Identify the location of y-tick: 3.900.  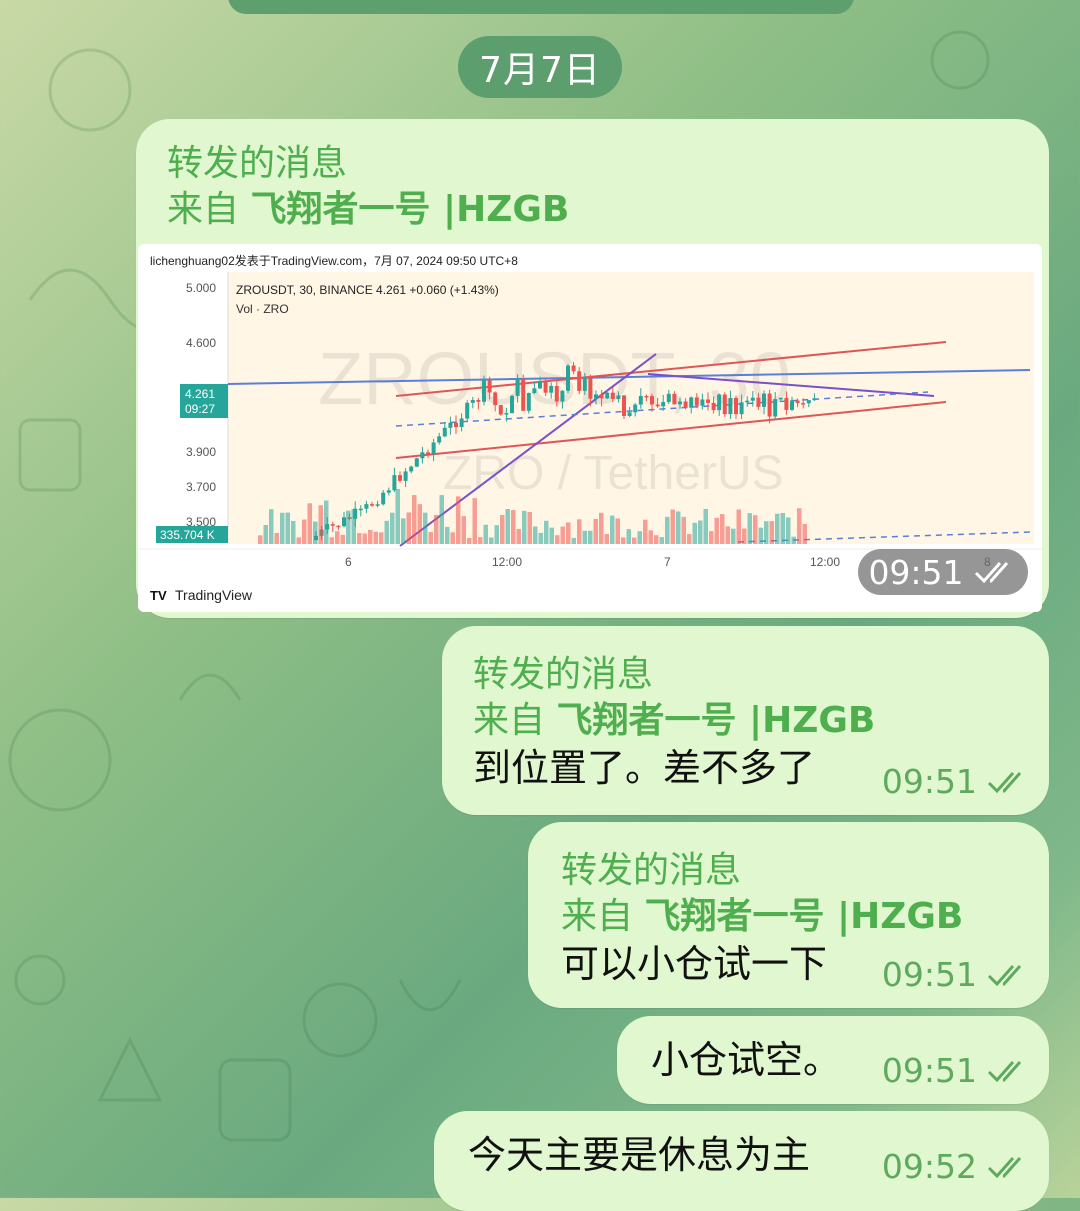
(201, 452).